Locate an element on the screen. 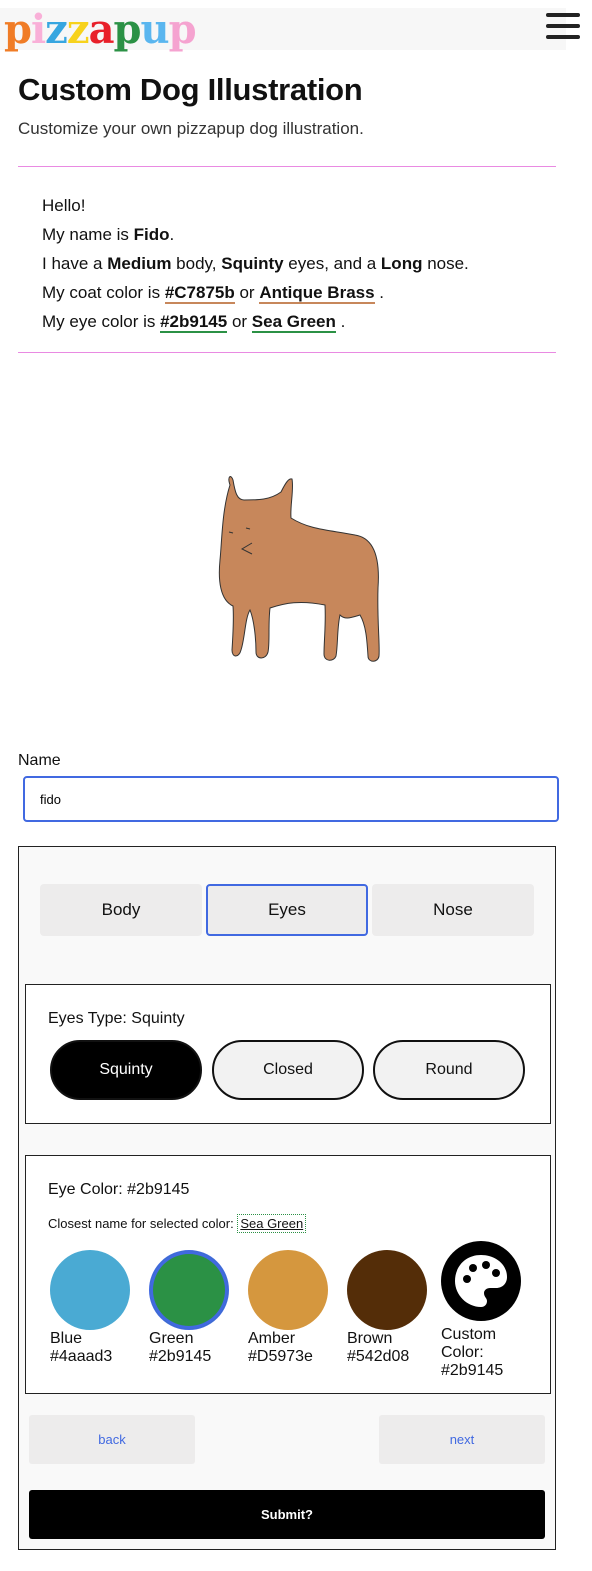 The height and width of the screenshot is (1571, 592). back-button: back is located at coordinates (112, 1439).